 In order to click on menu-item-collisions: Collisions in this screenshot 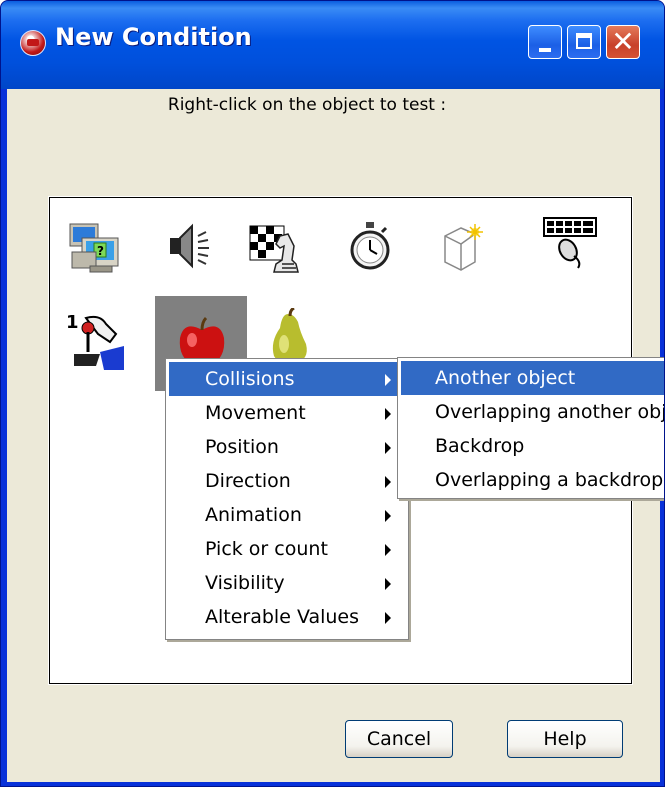, I will do `click(287, 379)`.